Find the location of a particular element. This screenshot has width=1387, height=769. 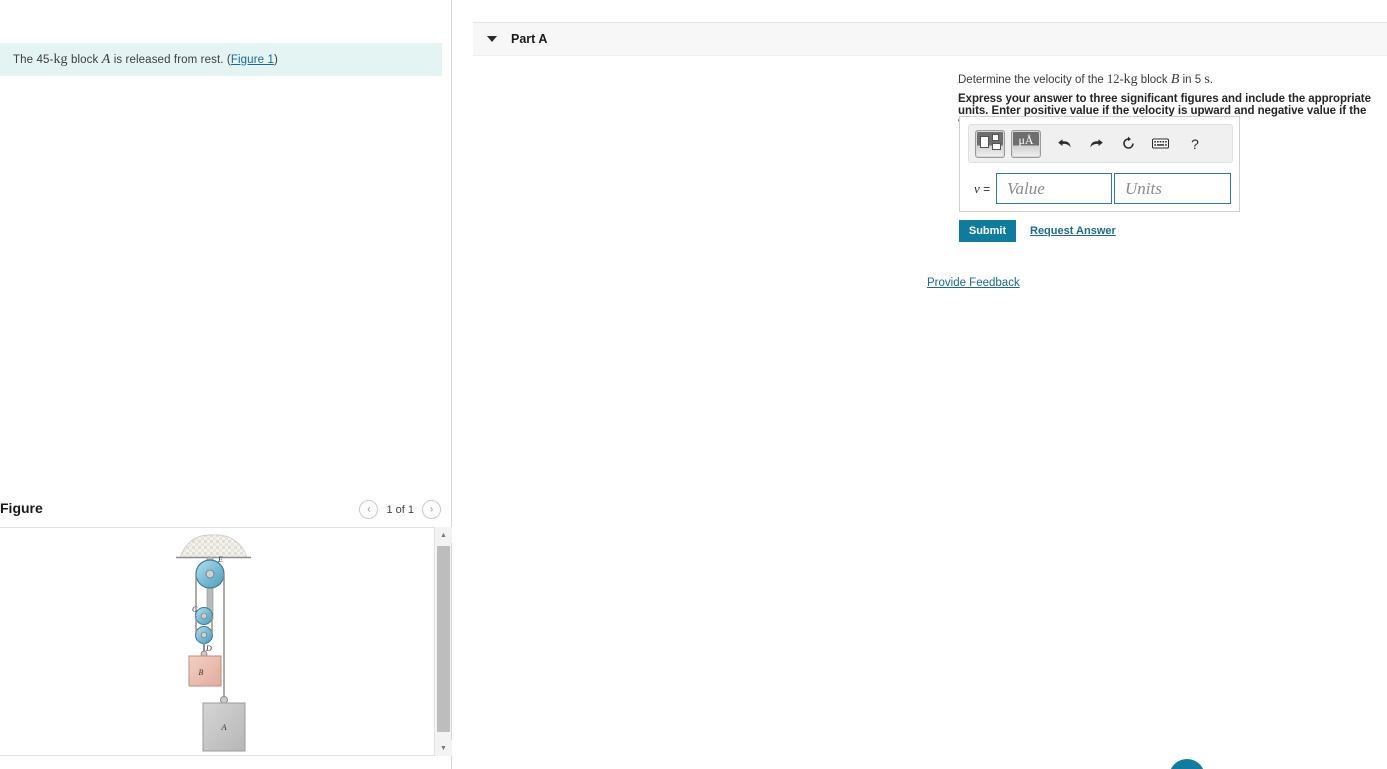

label-block-b: B is located at coordinates (201, 672).